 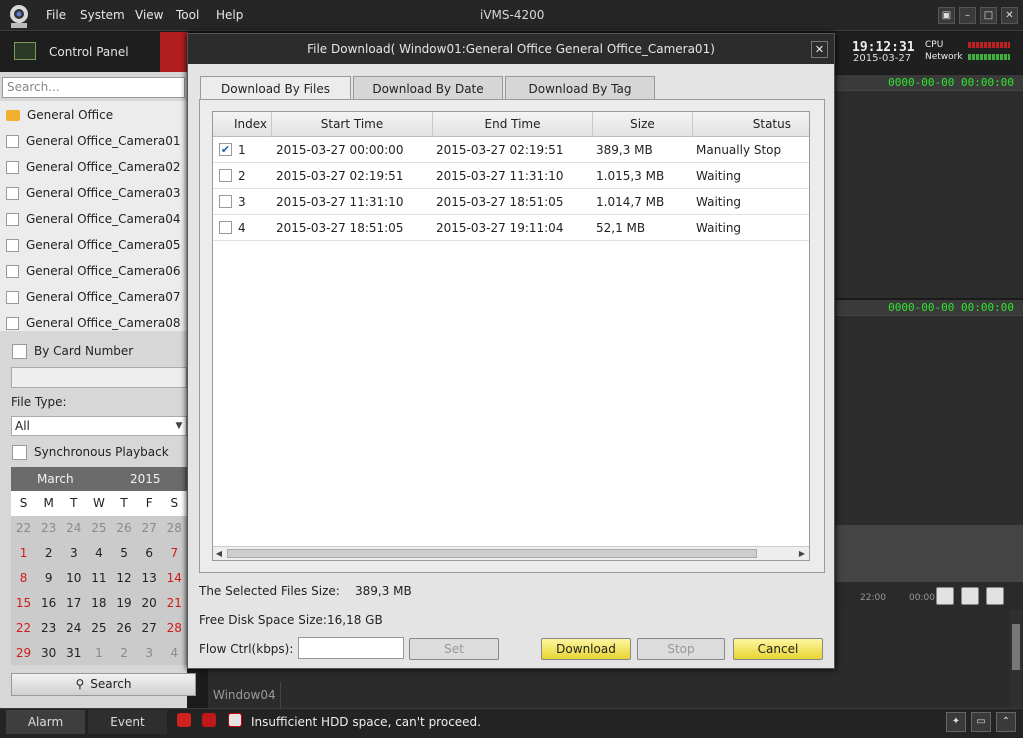 I want to click on calendar-day: 15, so click(x=23, y=603).